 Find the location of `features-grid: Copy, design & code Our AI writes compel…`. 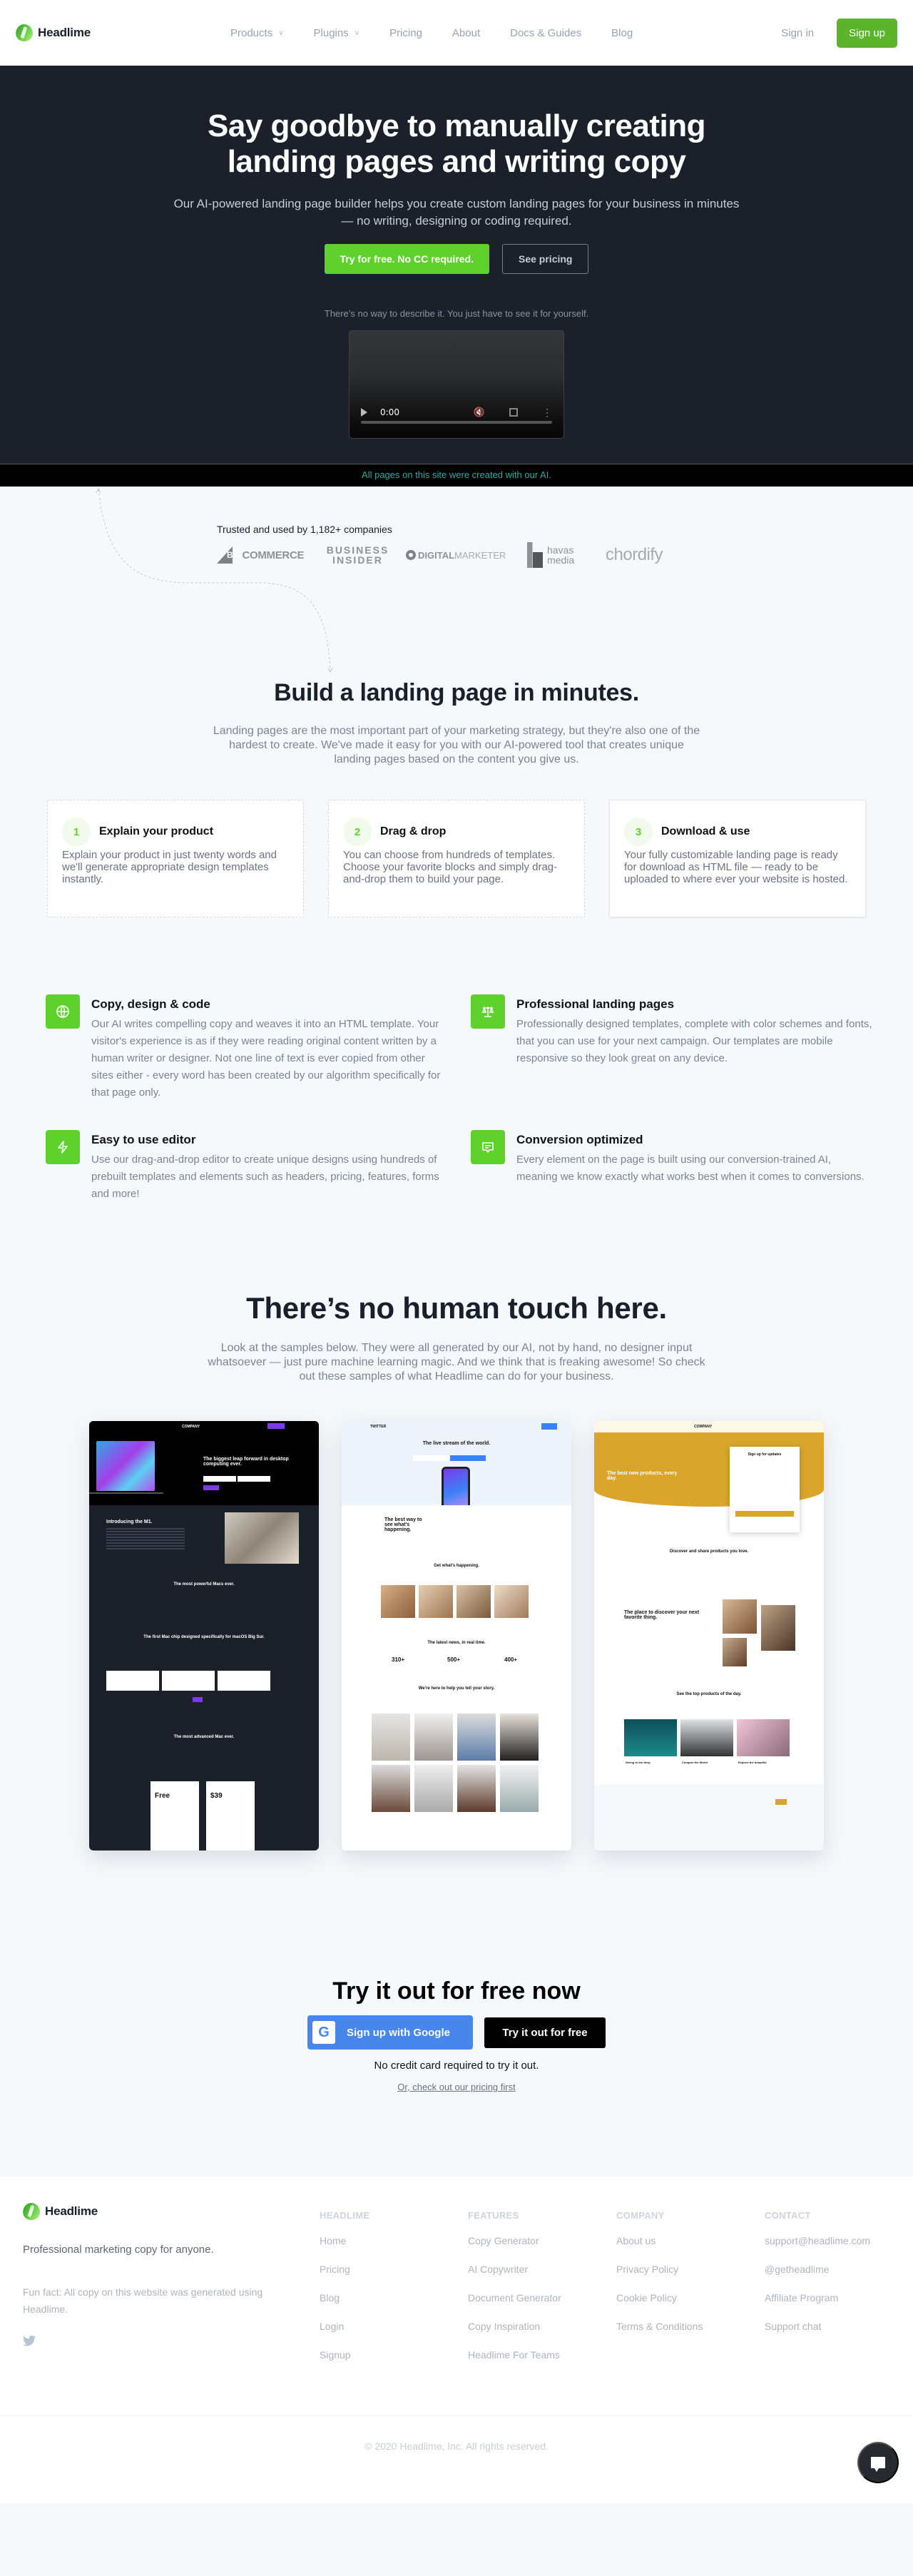

features-grid: Copy, design & code Our AI writes compel… is located at coordinates (456, 1098).